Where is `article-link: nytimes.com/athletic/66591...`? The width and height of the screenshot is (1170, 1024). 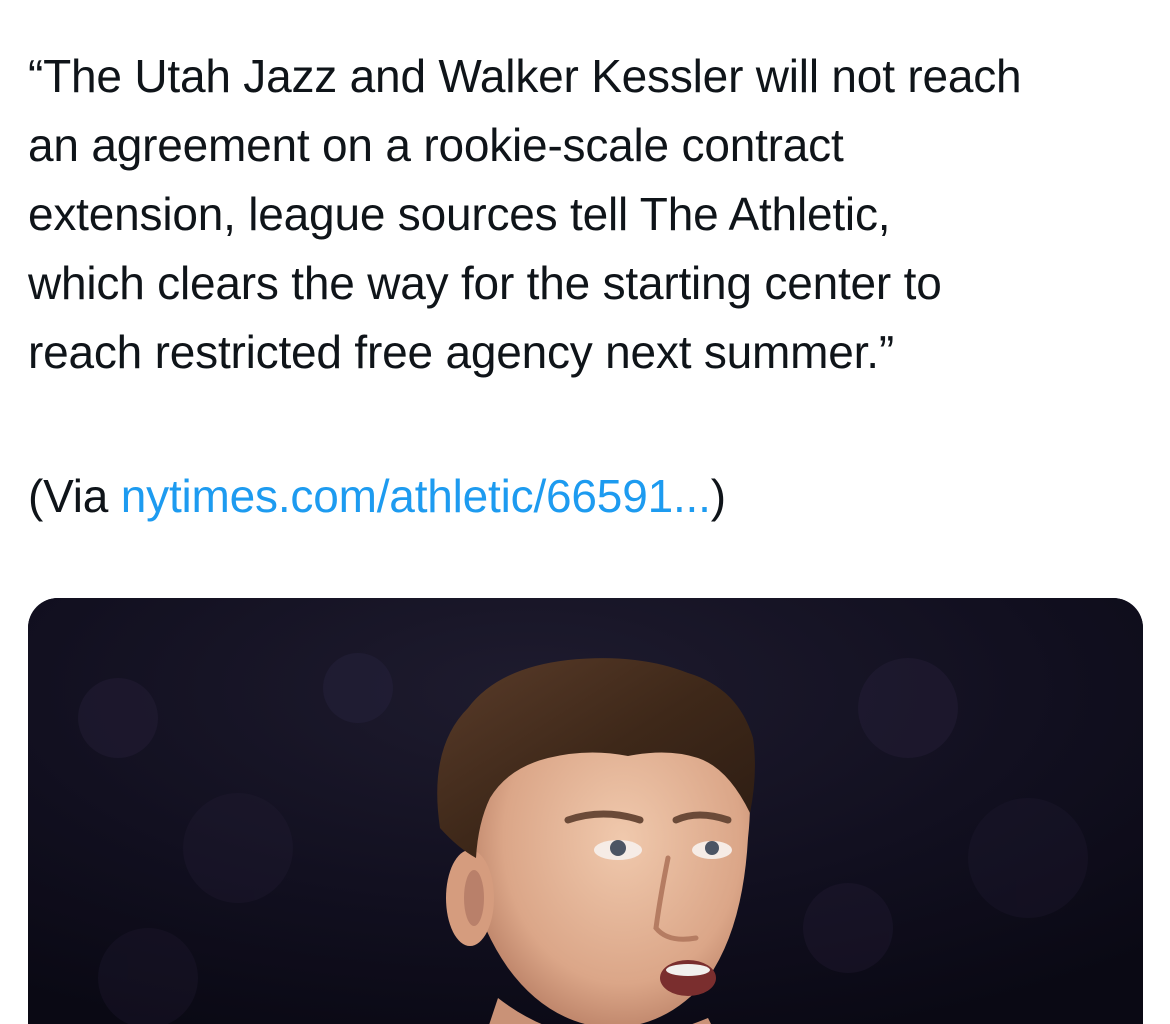 article-link: nytimes.com/athletic/66591... is located at coordinates (416, 496).